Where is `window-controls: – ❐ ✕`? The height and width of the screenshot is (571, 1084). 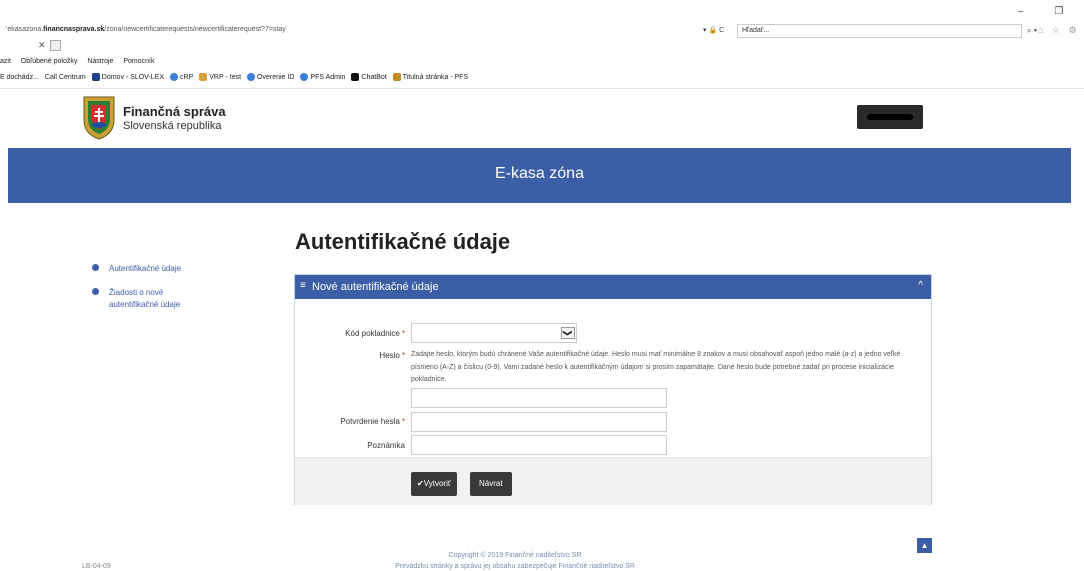
window-controls: – ❐ ✕ is located at coordinates (1051, 11).